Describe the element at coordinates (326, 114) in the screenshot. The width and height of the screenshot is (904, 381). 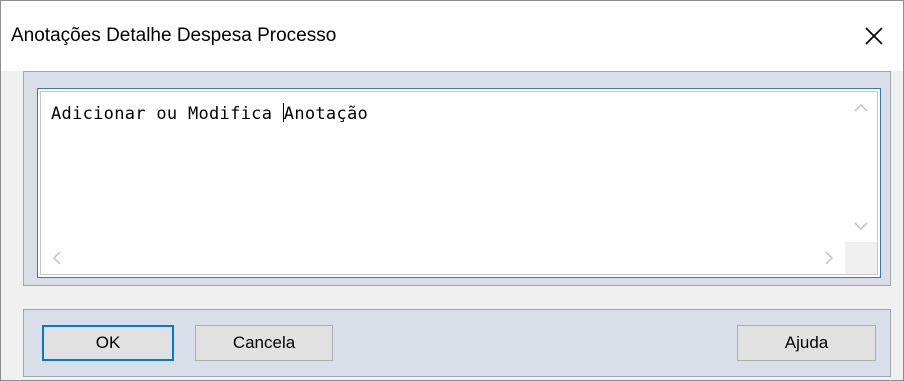
I see `annotation-text-part2: Anotação` at that location.